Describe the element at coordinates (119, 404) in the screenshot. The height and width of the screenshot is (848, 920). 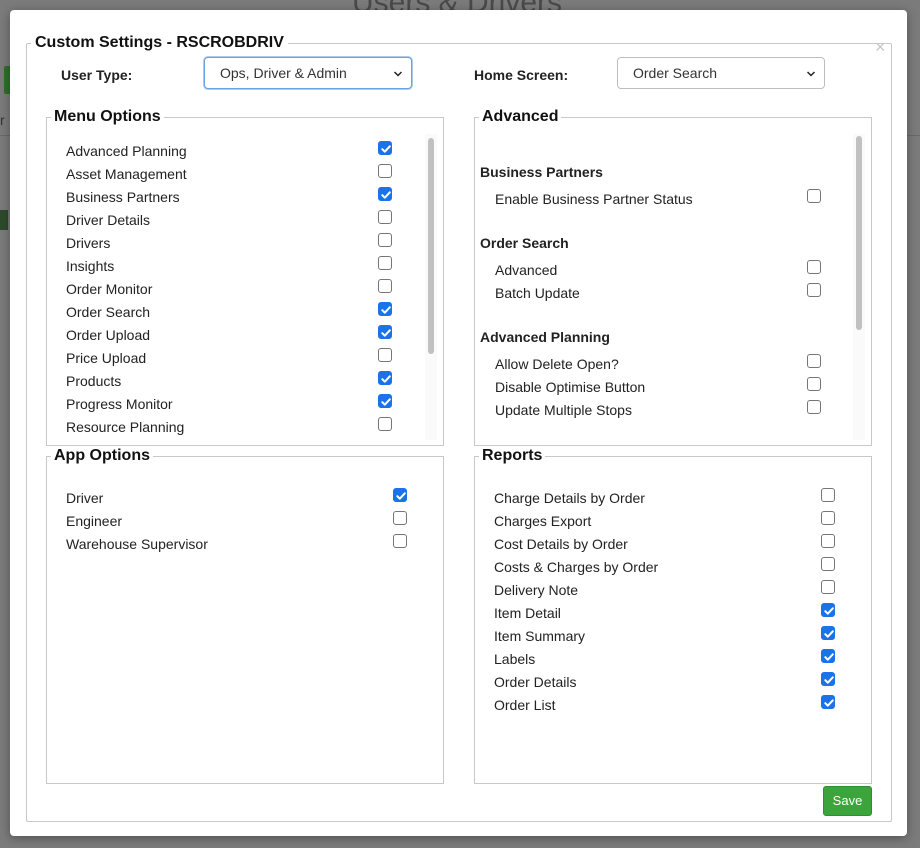
I see `menu-option-label: Progress Monitor` at that location.